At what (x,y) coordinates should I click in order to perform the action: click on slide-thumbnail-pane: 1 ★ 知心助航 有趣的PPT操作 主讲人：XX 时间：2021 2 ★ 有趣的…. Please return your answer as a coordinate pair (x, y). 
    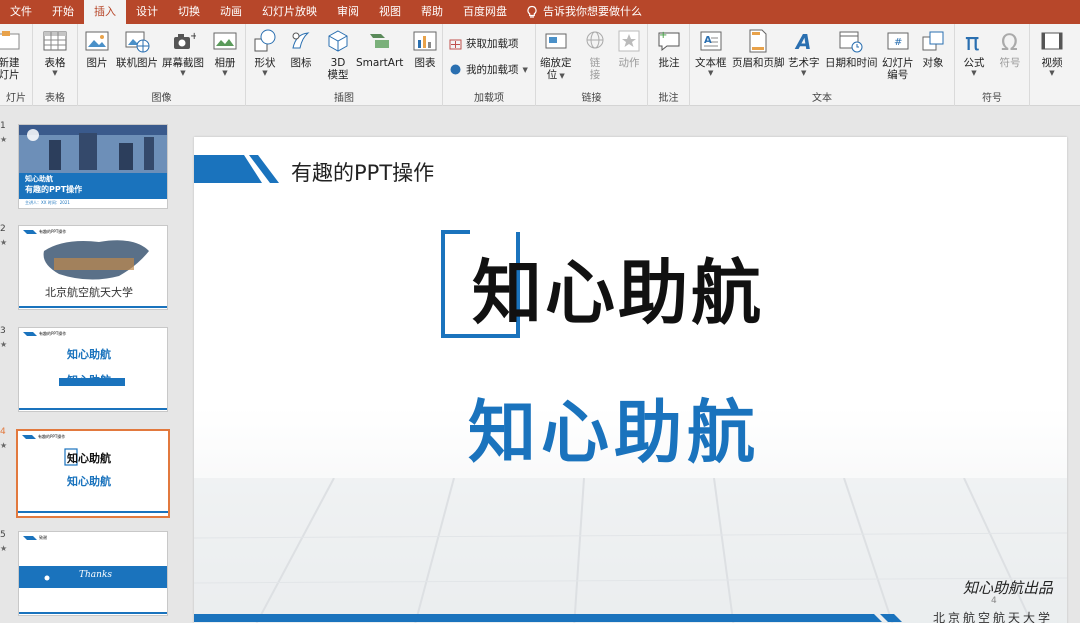
    Looking at the image, I should click on (92, 365).